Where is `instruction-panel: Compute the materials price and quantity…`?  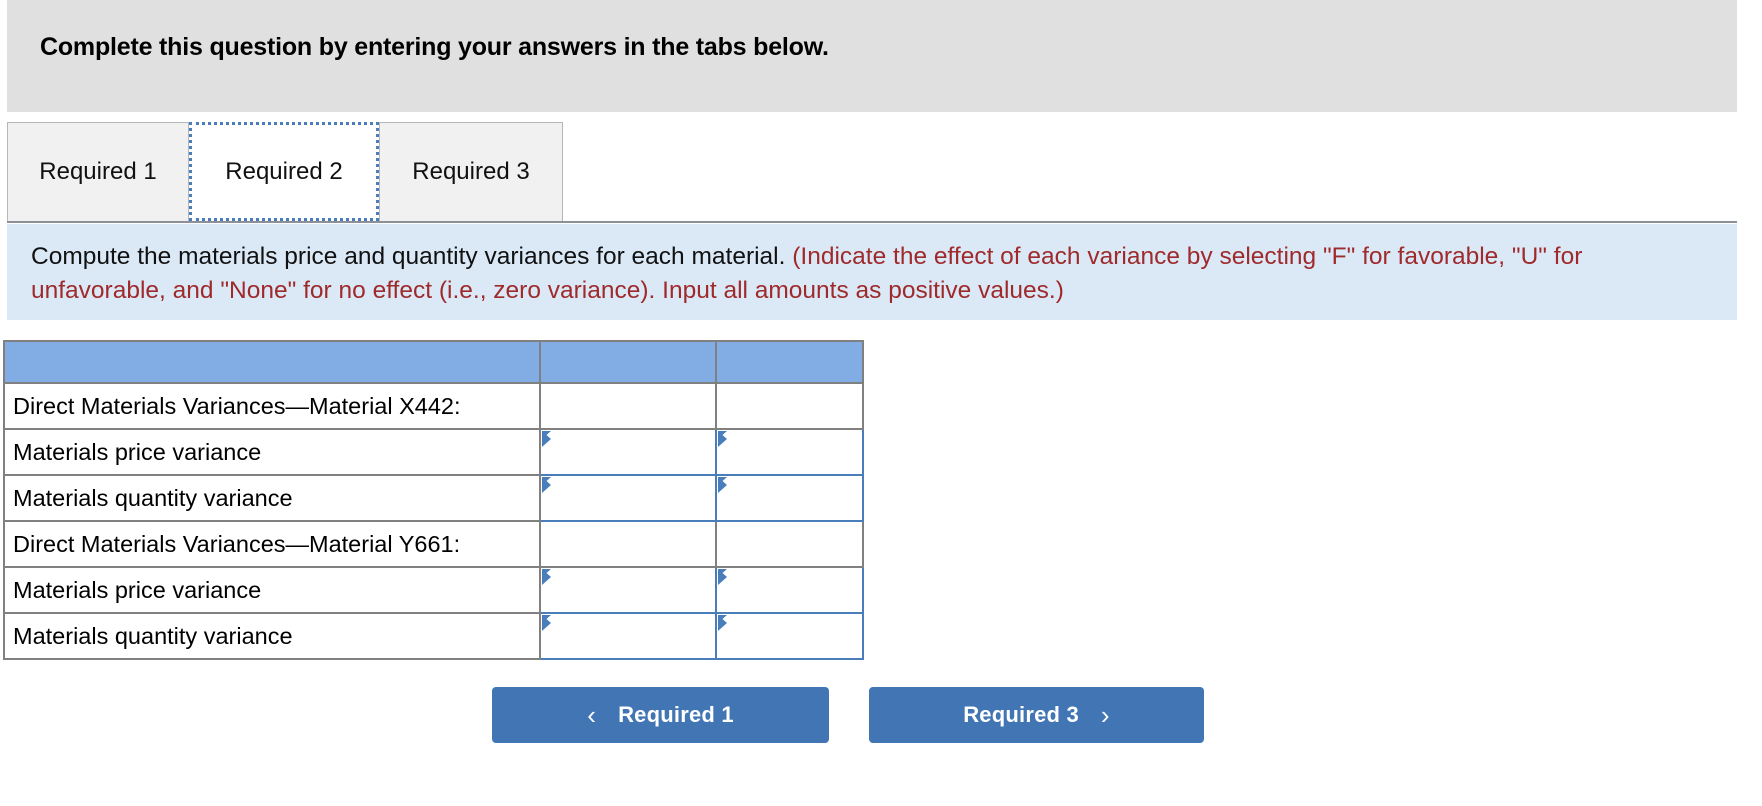
instruction-panel: Compute the materials price and quantity… is located at coordinates (872, 272).